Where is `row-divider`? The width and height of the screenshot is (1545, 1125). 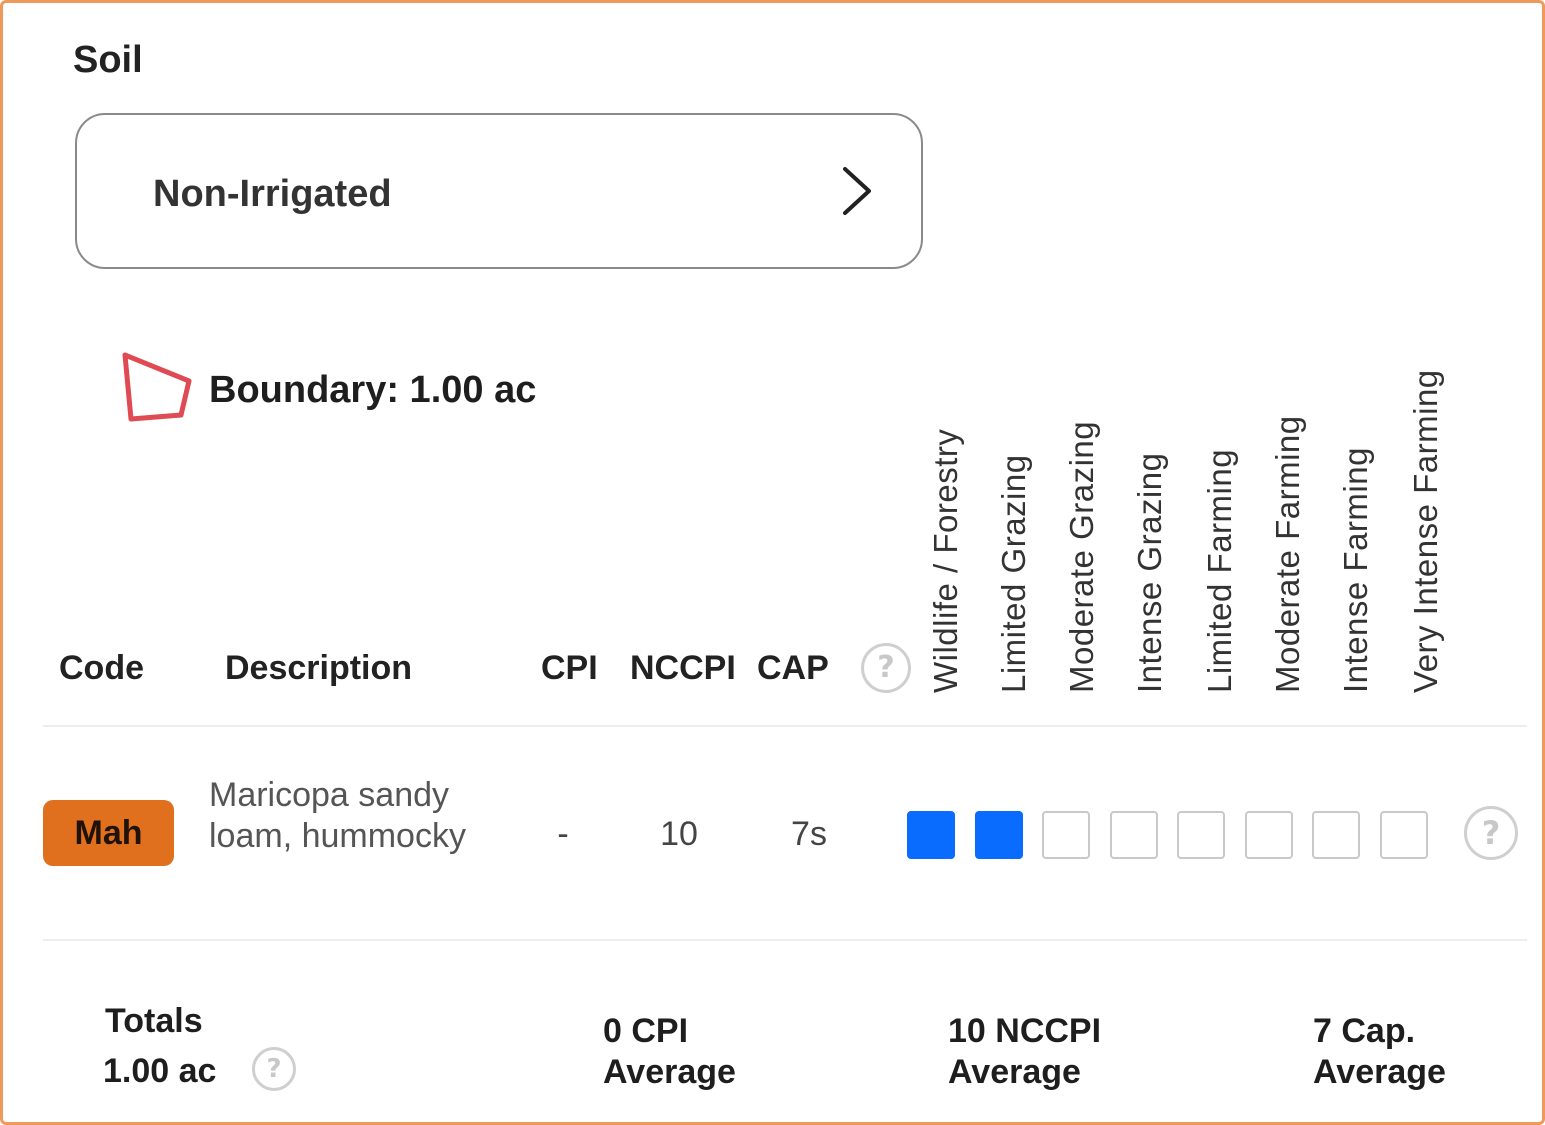 row-divider is located at coordinates (785, 940).